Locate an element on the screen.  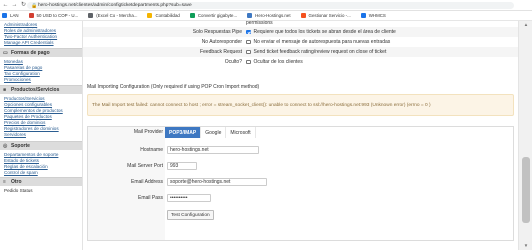
scrollbar: ▲ ▼ is located at coordinates (525, 135).